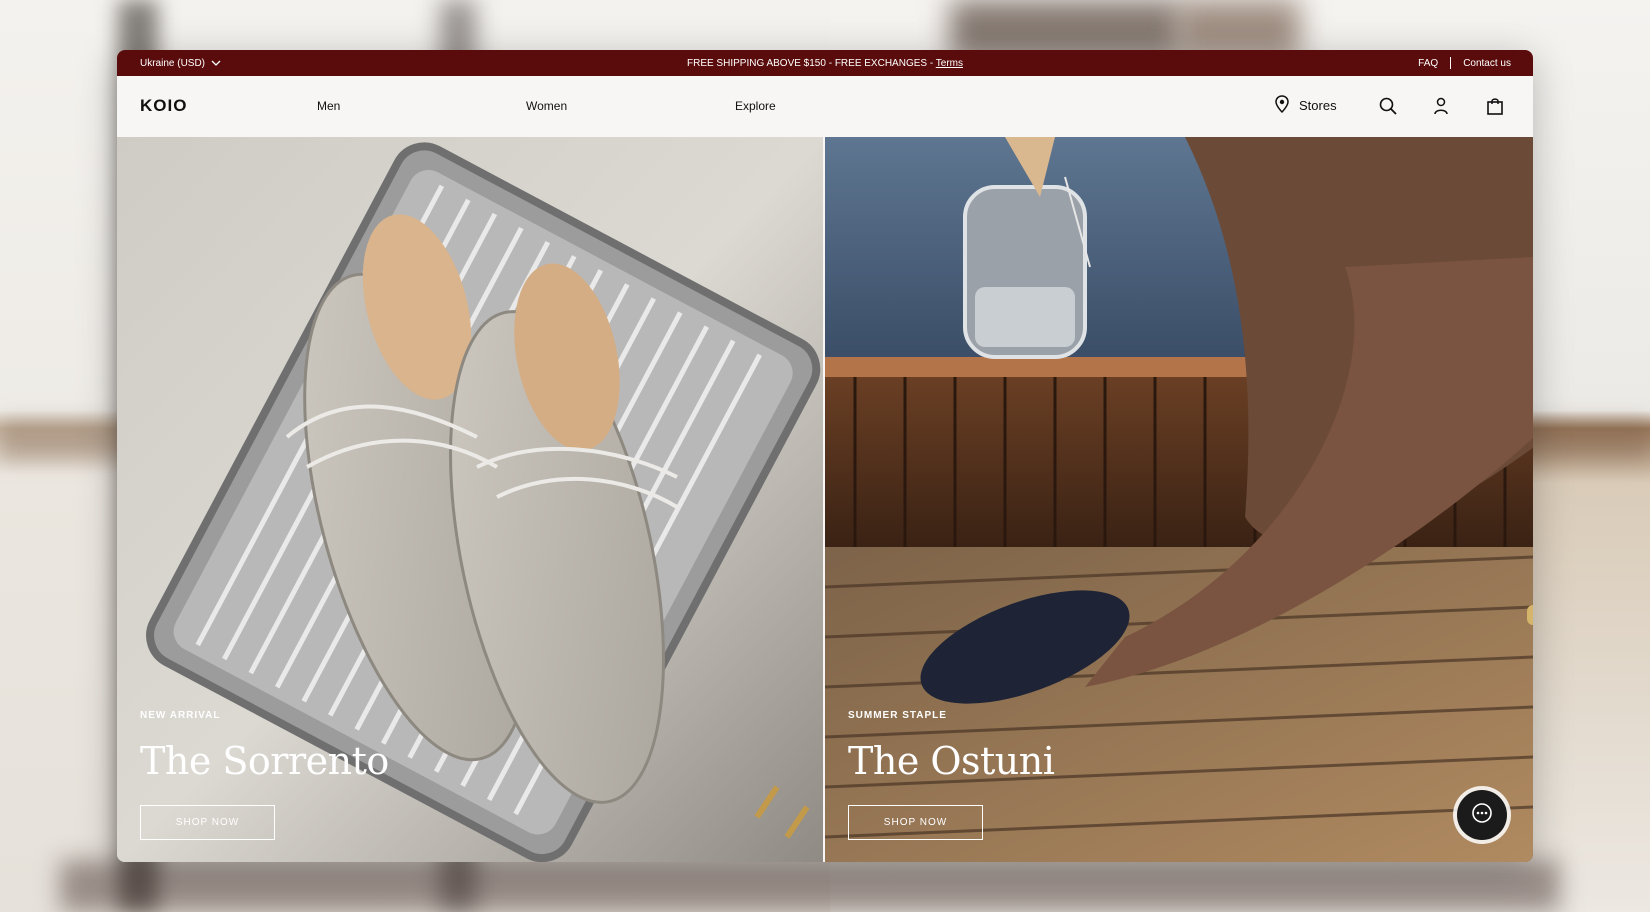 This screenshot has height=912, width=1650. Describe the element at coordinates (1495, 106) in the screenshot. I see `bag-icon` at that location.